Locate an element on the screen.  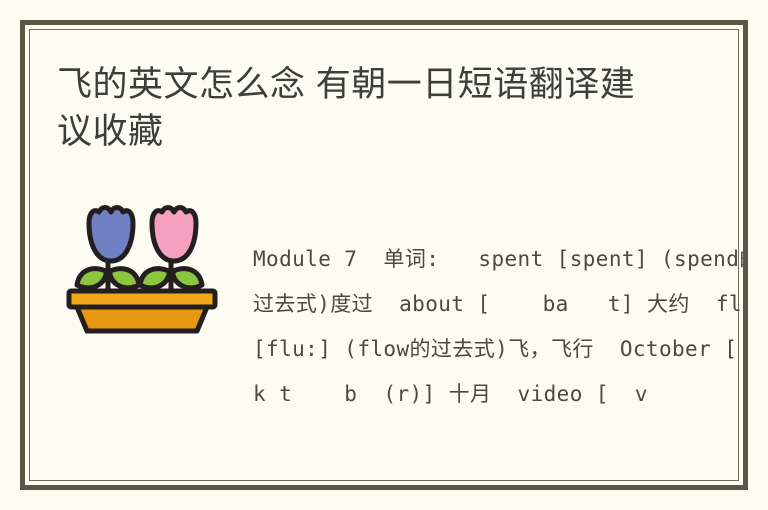
page-title: 飞的英文怎么念 有朝一日短语翻译建议收藏 is located at coordinates (346, 108).